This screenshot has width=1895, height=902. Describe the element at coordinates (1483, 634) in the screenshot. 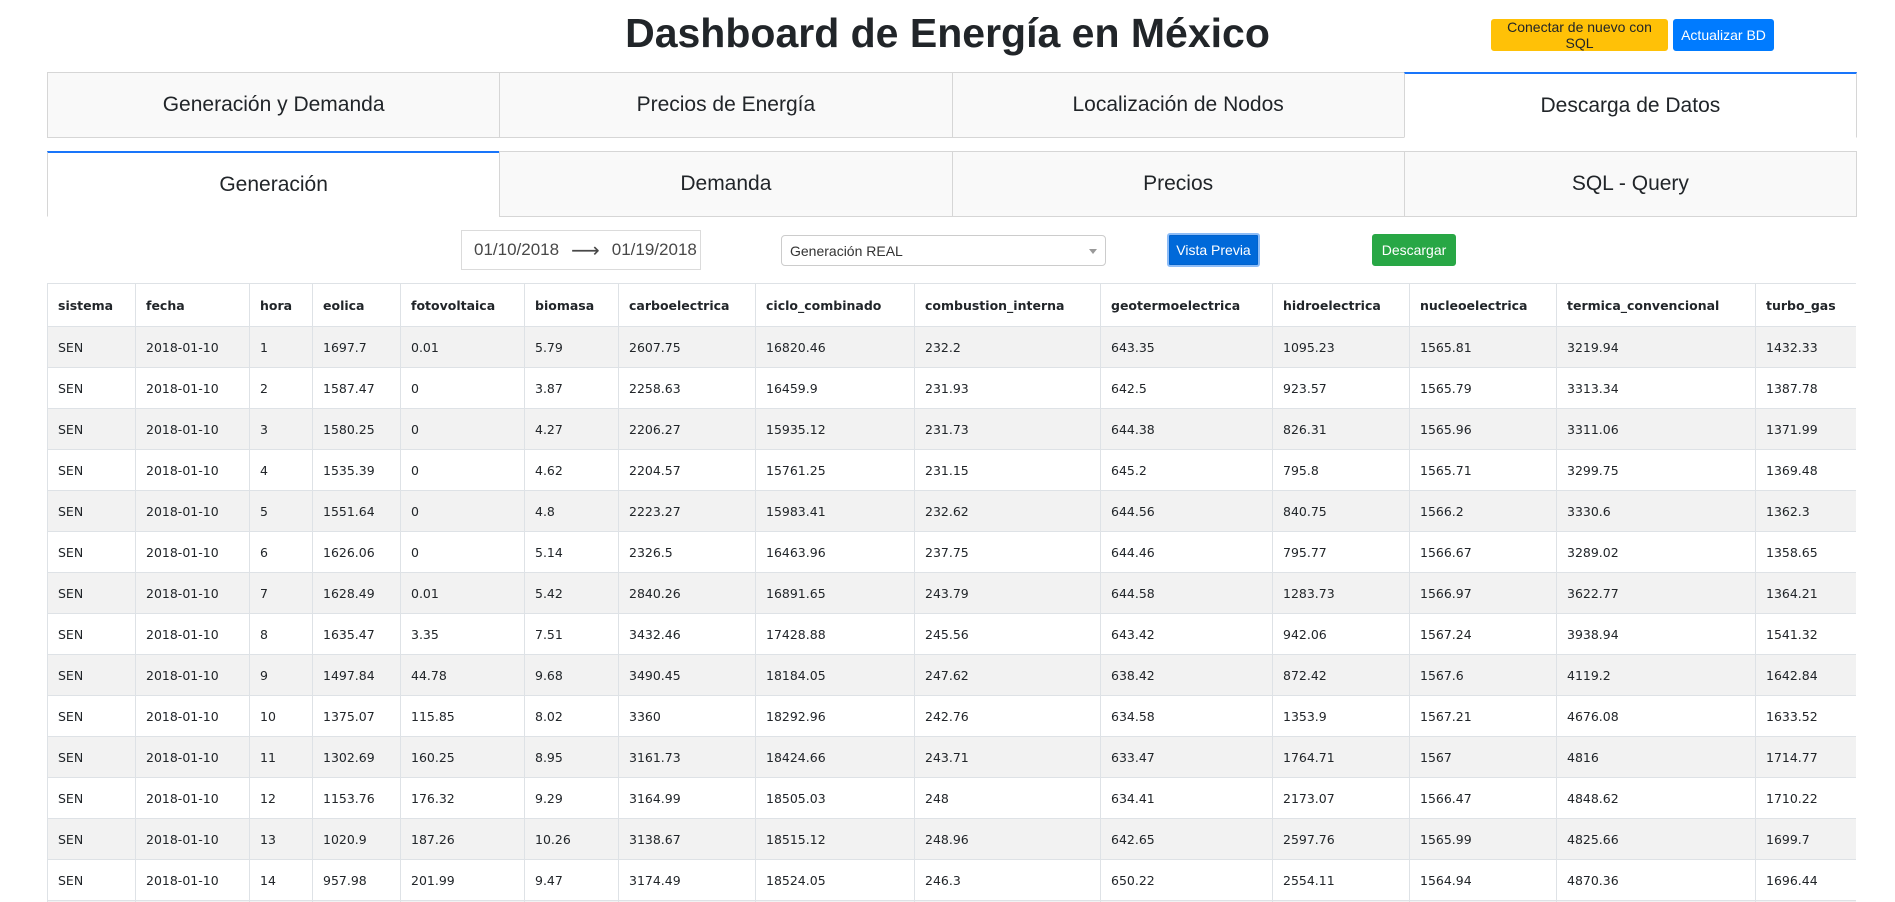

I see `table-cell: 1567.24` at that location.